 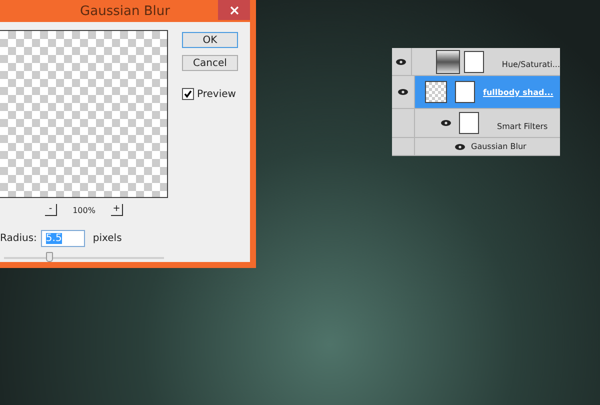 I want to click on checkbox, so click(x=188, y=94).